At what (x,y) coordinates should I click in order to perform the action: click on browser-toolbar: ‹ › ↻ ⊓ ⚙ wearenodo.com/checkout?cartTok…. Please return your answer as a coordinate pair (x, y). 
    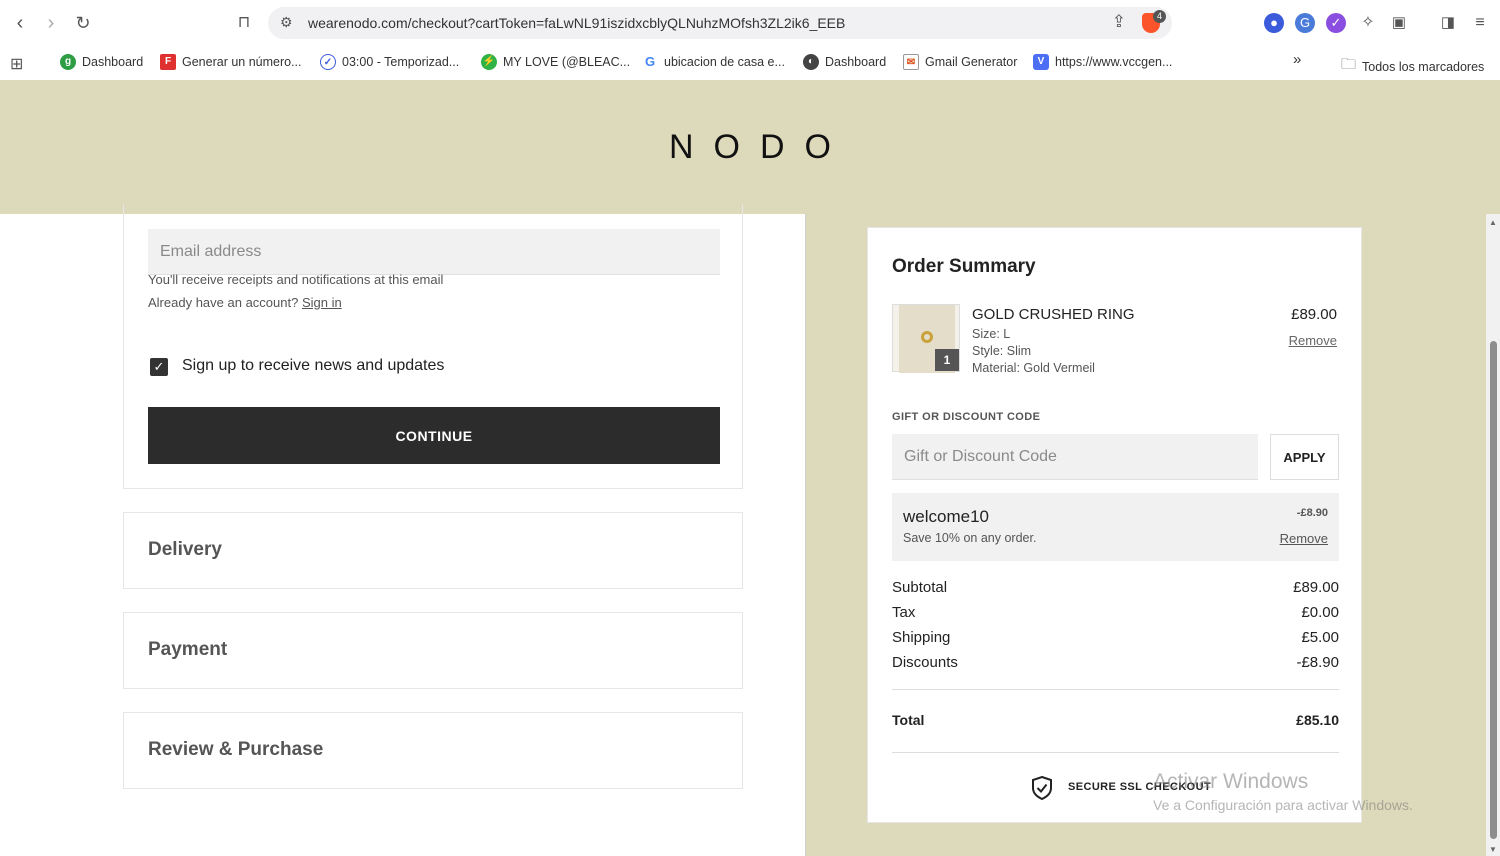
    Looking at the image, I should click on (750, 23).